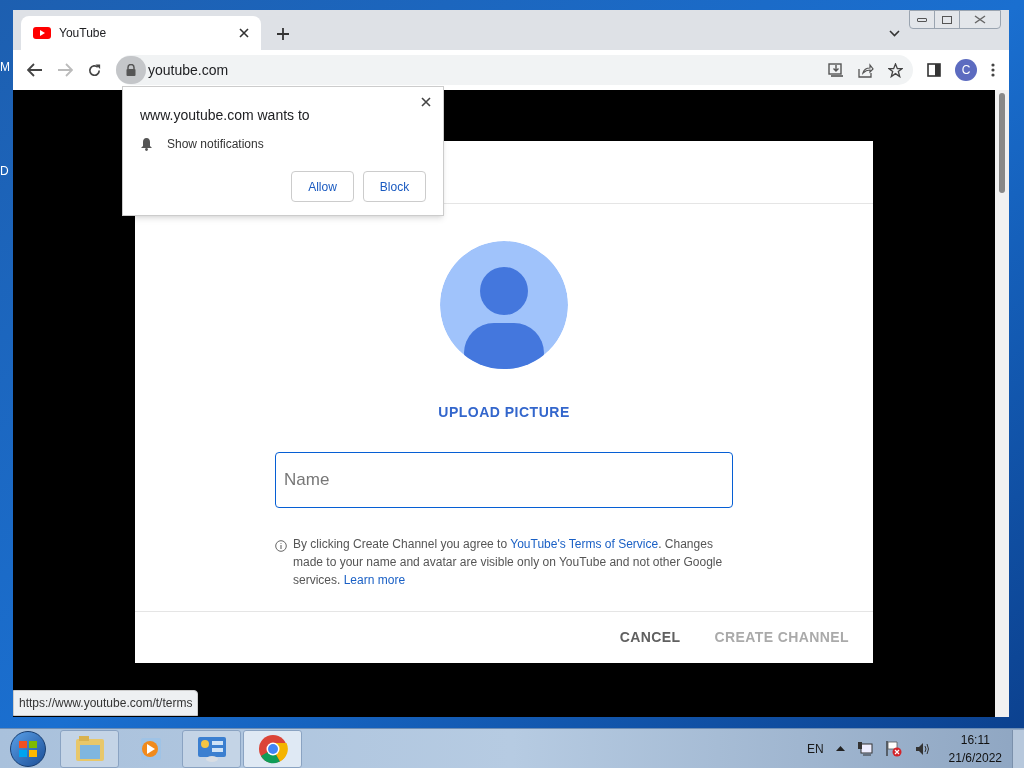 The image size is (1024, 768). Describe the element at coordinates (934, 70) in the screenshot. I see `side-panel-icon` at that location.